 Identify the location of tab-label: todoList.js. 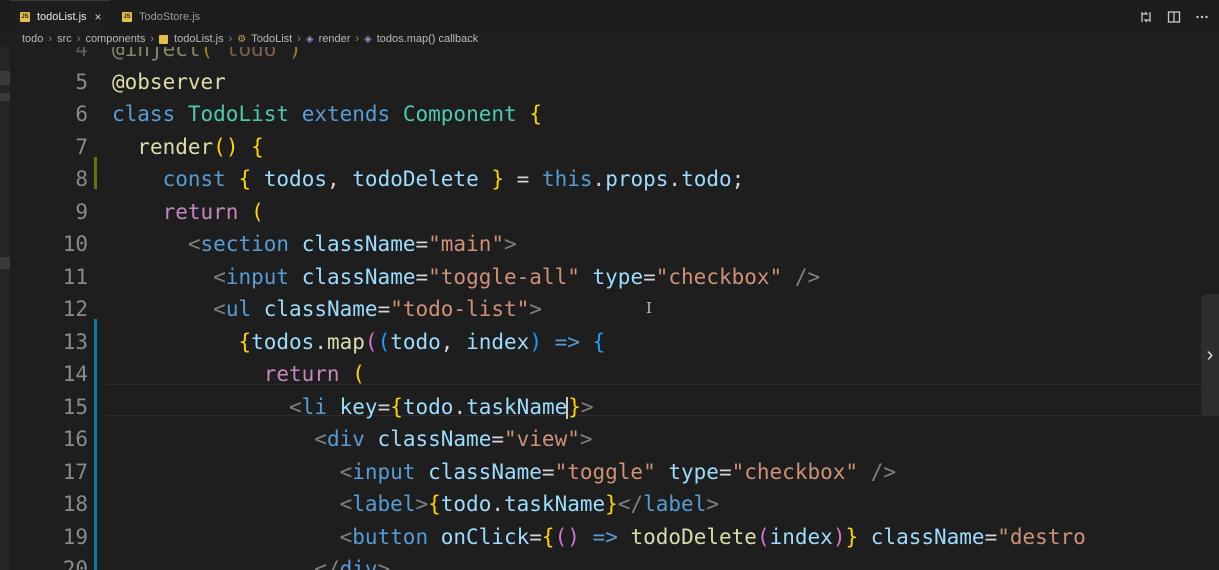
(62, 17).